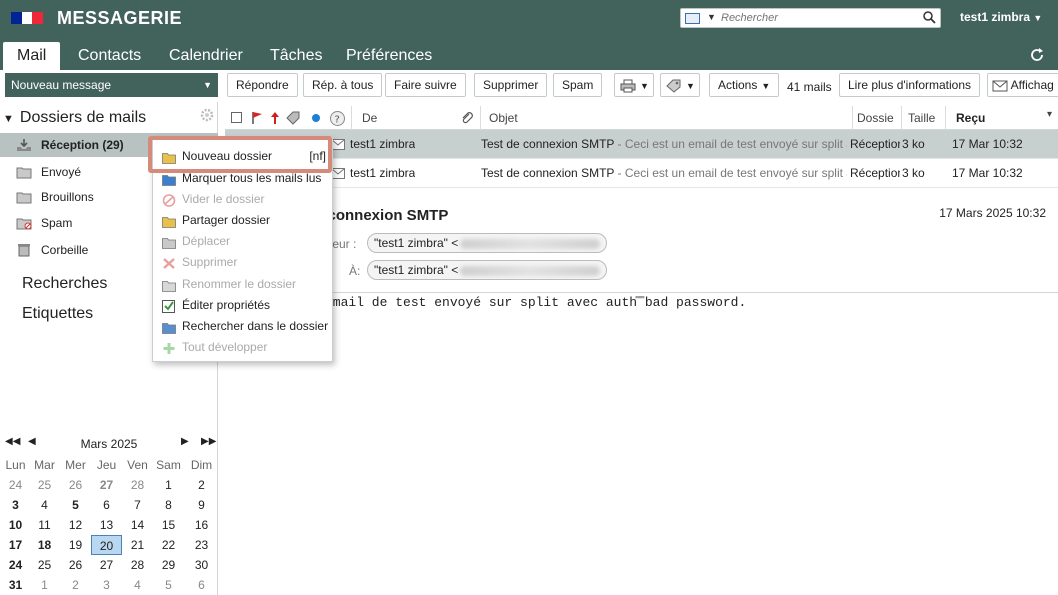 This screenshot has width=1058, height=595. Describe the element at coordinates (929, 17) in the screenshot. I see `search-icon` at that location.